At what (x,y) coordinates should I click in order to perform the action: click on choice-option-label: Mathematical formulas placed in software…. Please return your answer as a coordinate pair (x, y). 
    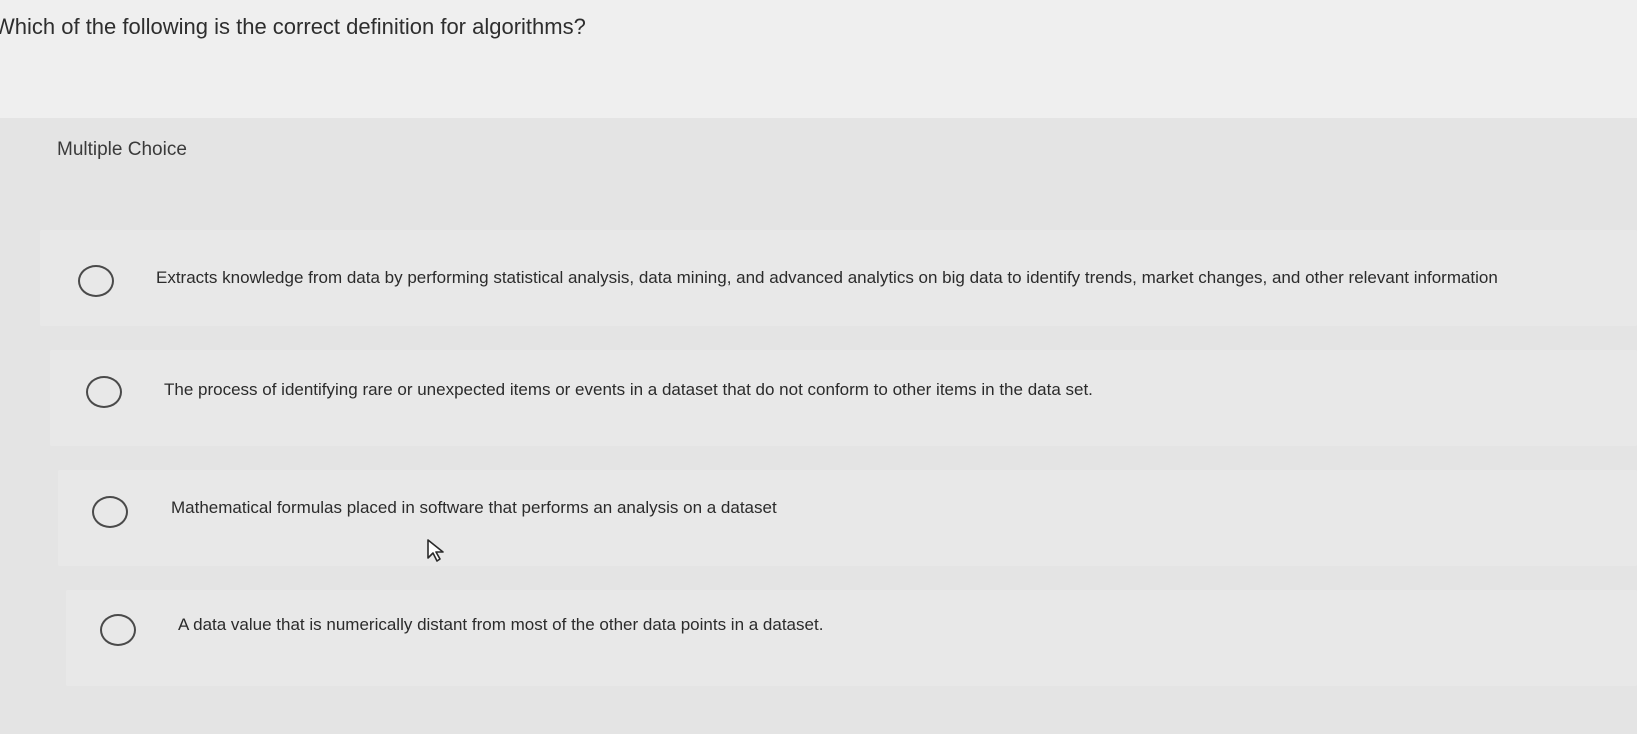
    Looking at the image, I should click on (474, 507).